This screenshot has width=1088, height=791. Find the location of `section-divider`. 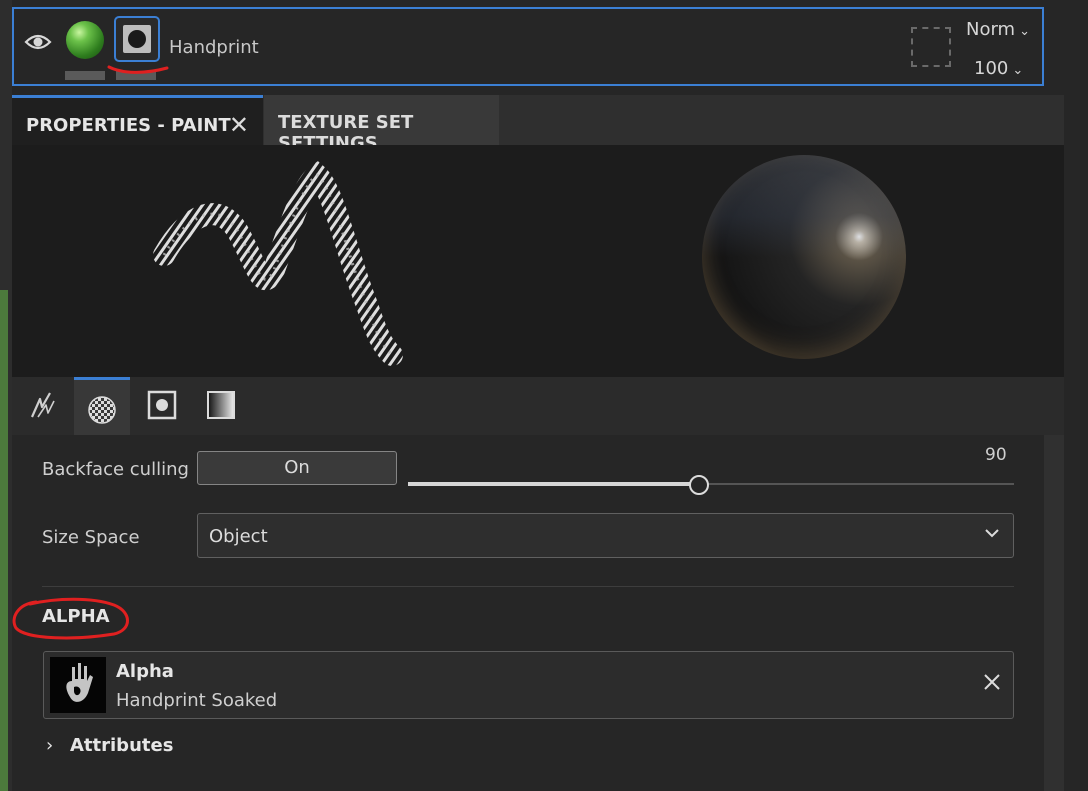

section-divider is located at coordinates (528, 586).